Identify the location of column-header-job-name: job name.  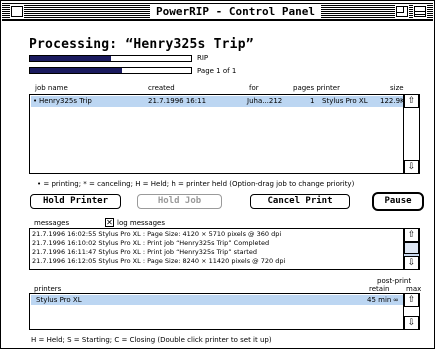
(51, 88).